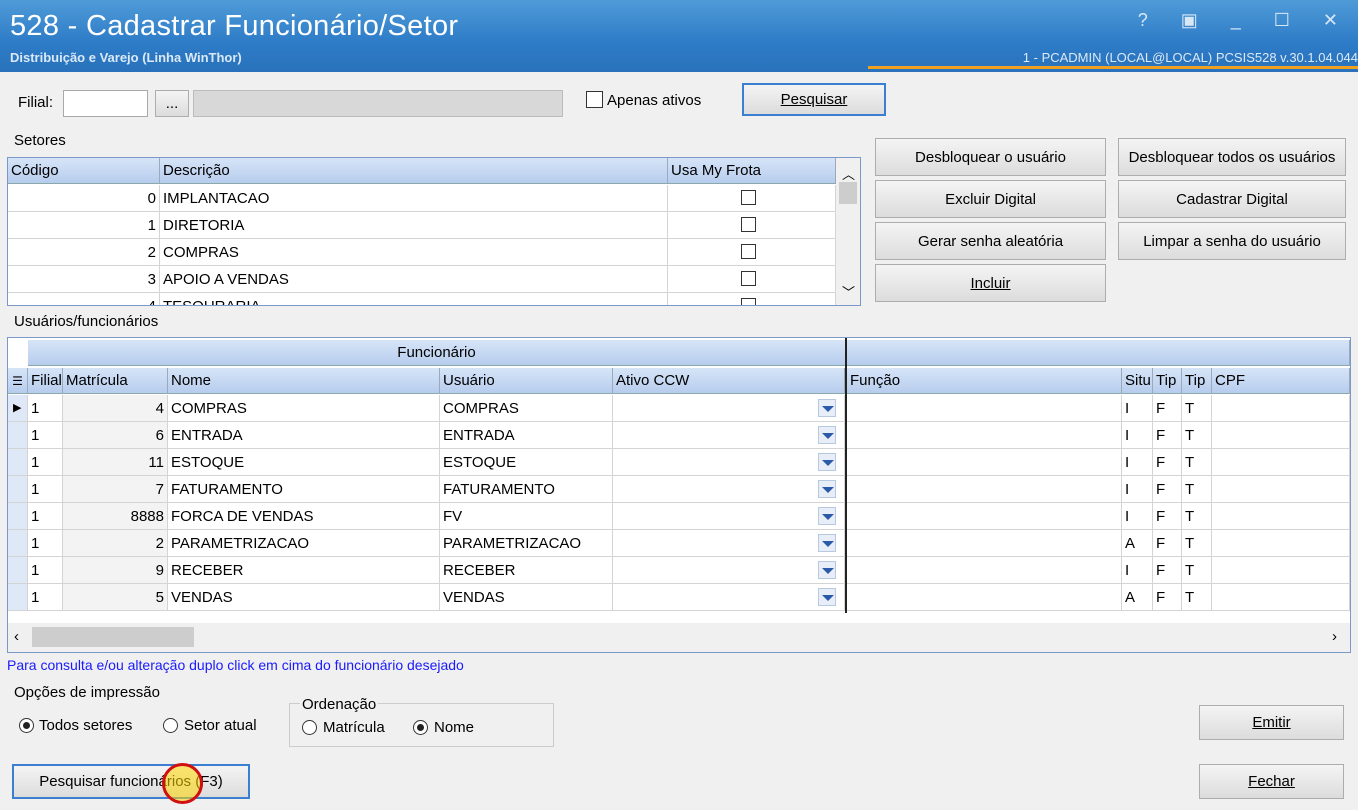 The width and height of the screenshot is (1358, 810). I want to click on col-tip-1: Tip, so click(1167, 381).